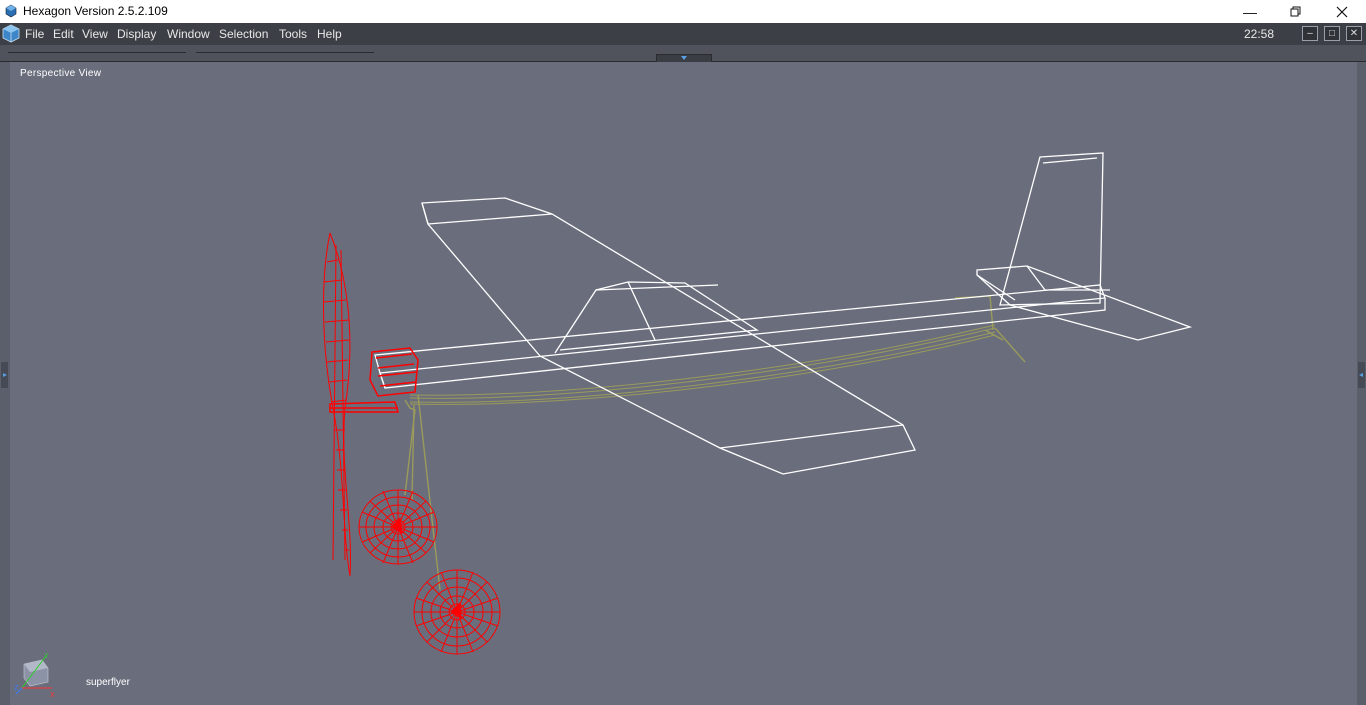 This screenshot has height=705, width=1366. What do you see at coordinates (702, 364) in the screenshot?
I see `rubber-motor-strands` at bounding box center [702, 364].